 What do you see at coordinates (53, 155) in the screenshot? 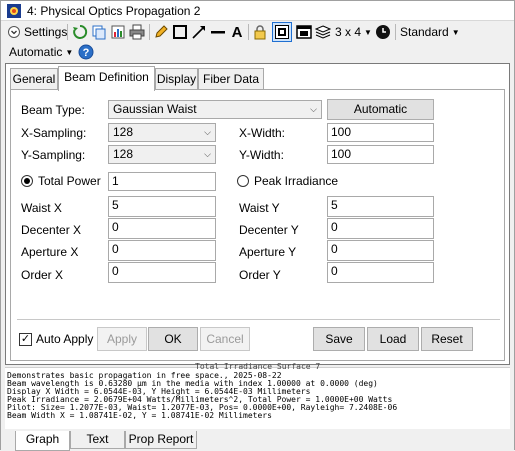
I see `y-sampling-label: Y-Sampling:` at bounding box center [53, 155].